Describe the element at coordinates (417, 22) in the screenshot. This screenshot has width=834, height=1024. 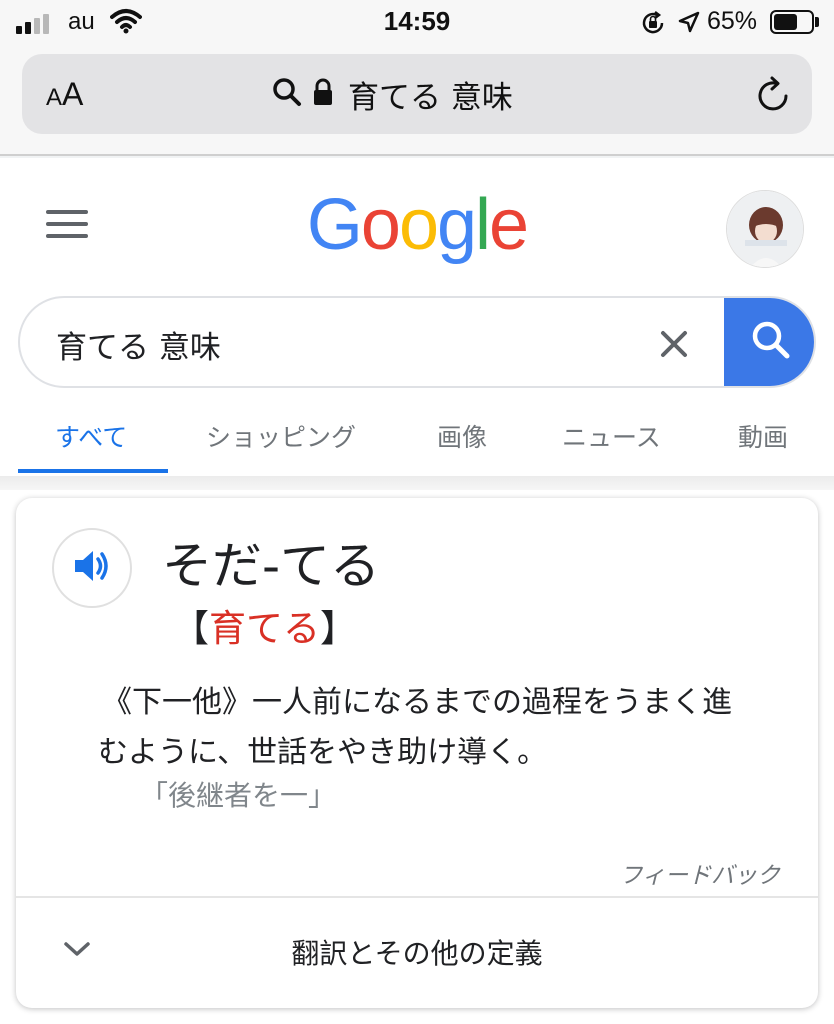
I see `status-bar: au 14:59 65%` at that location.